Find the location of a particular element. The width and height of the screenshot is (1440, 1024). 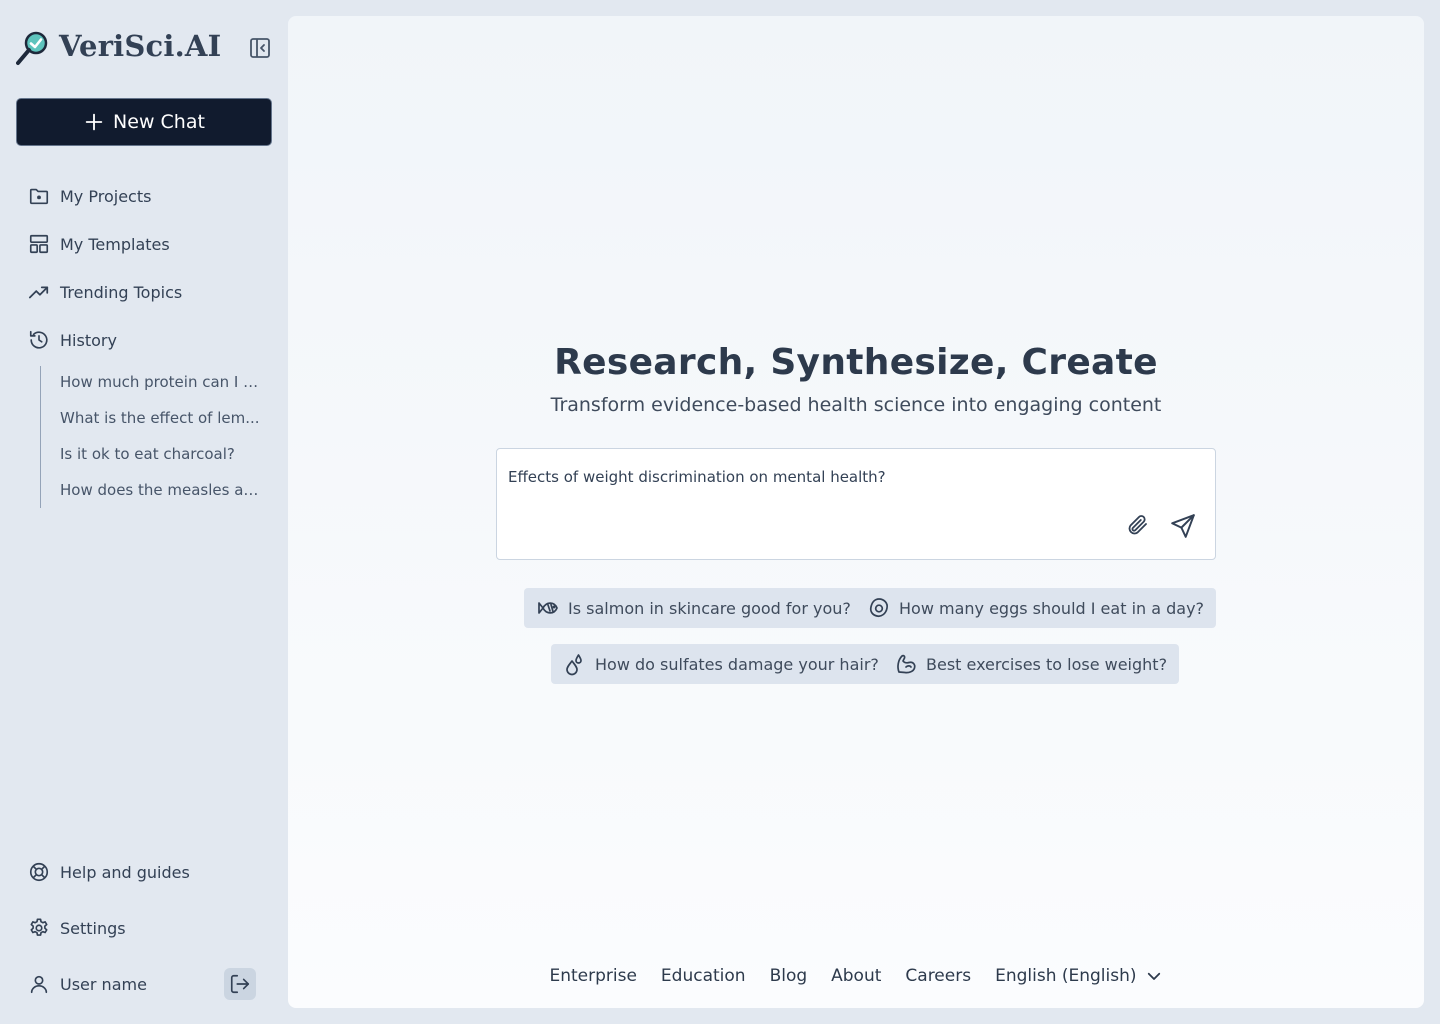

logo: VeriSci.AI is located at coordinates (144, 48).